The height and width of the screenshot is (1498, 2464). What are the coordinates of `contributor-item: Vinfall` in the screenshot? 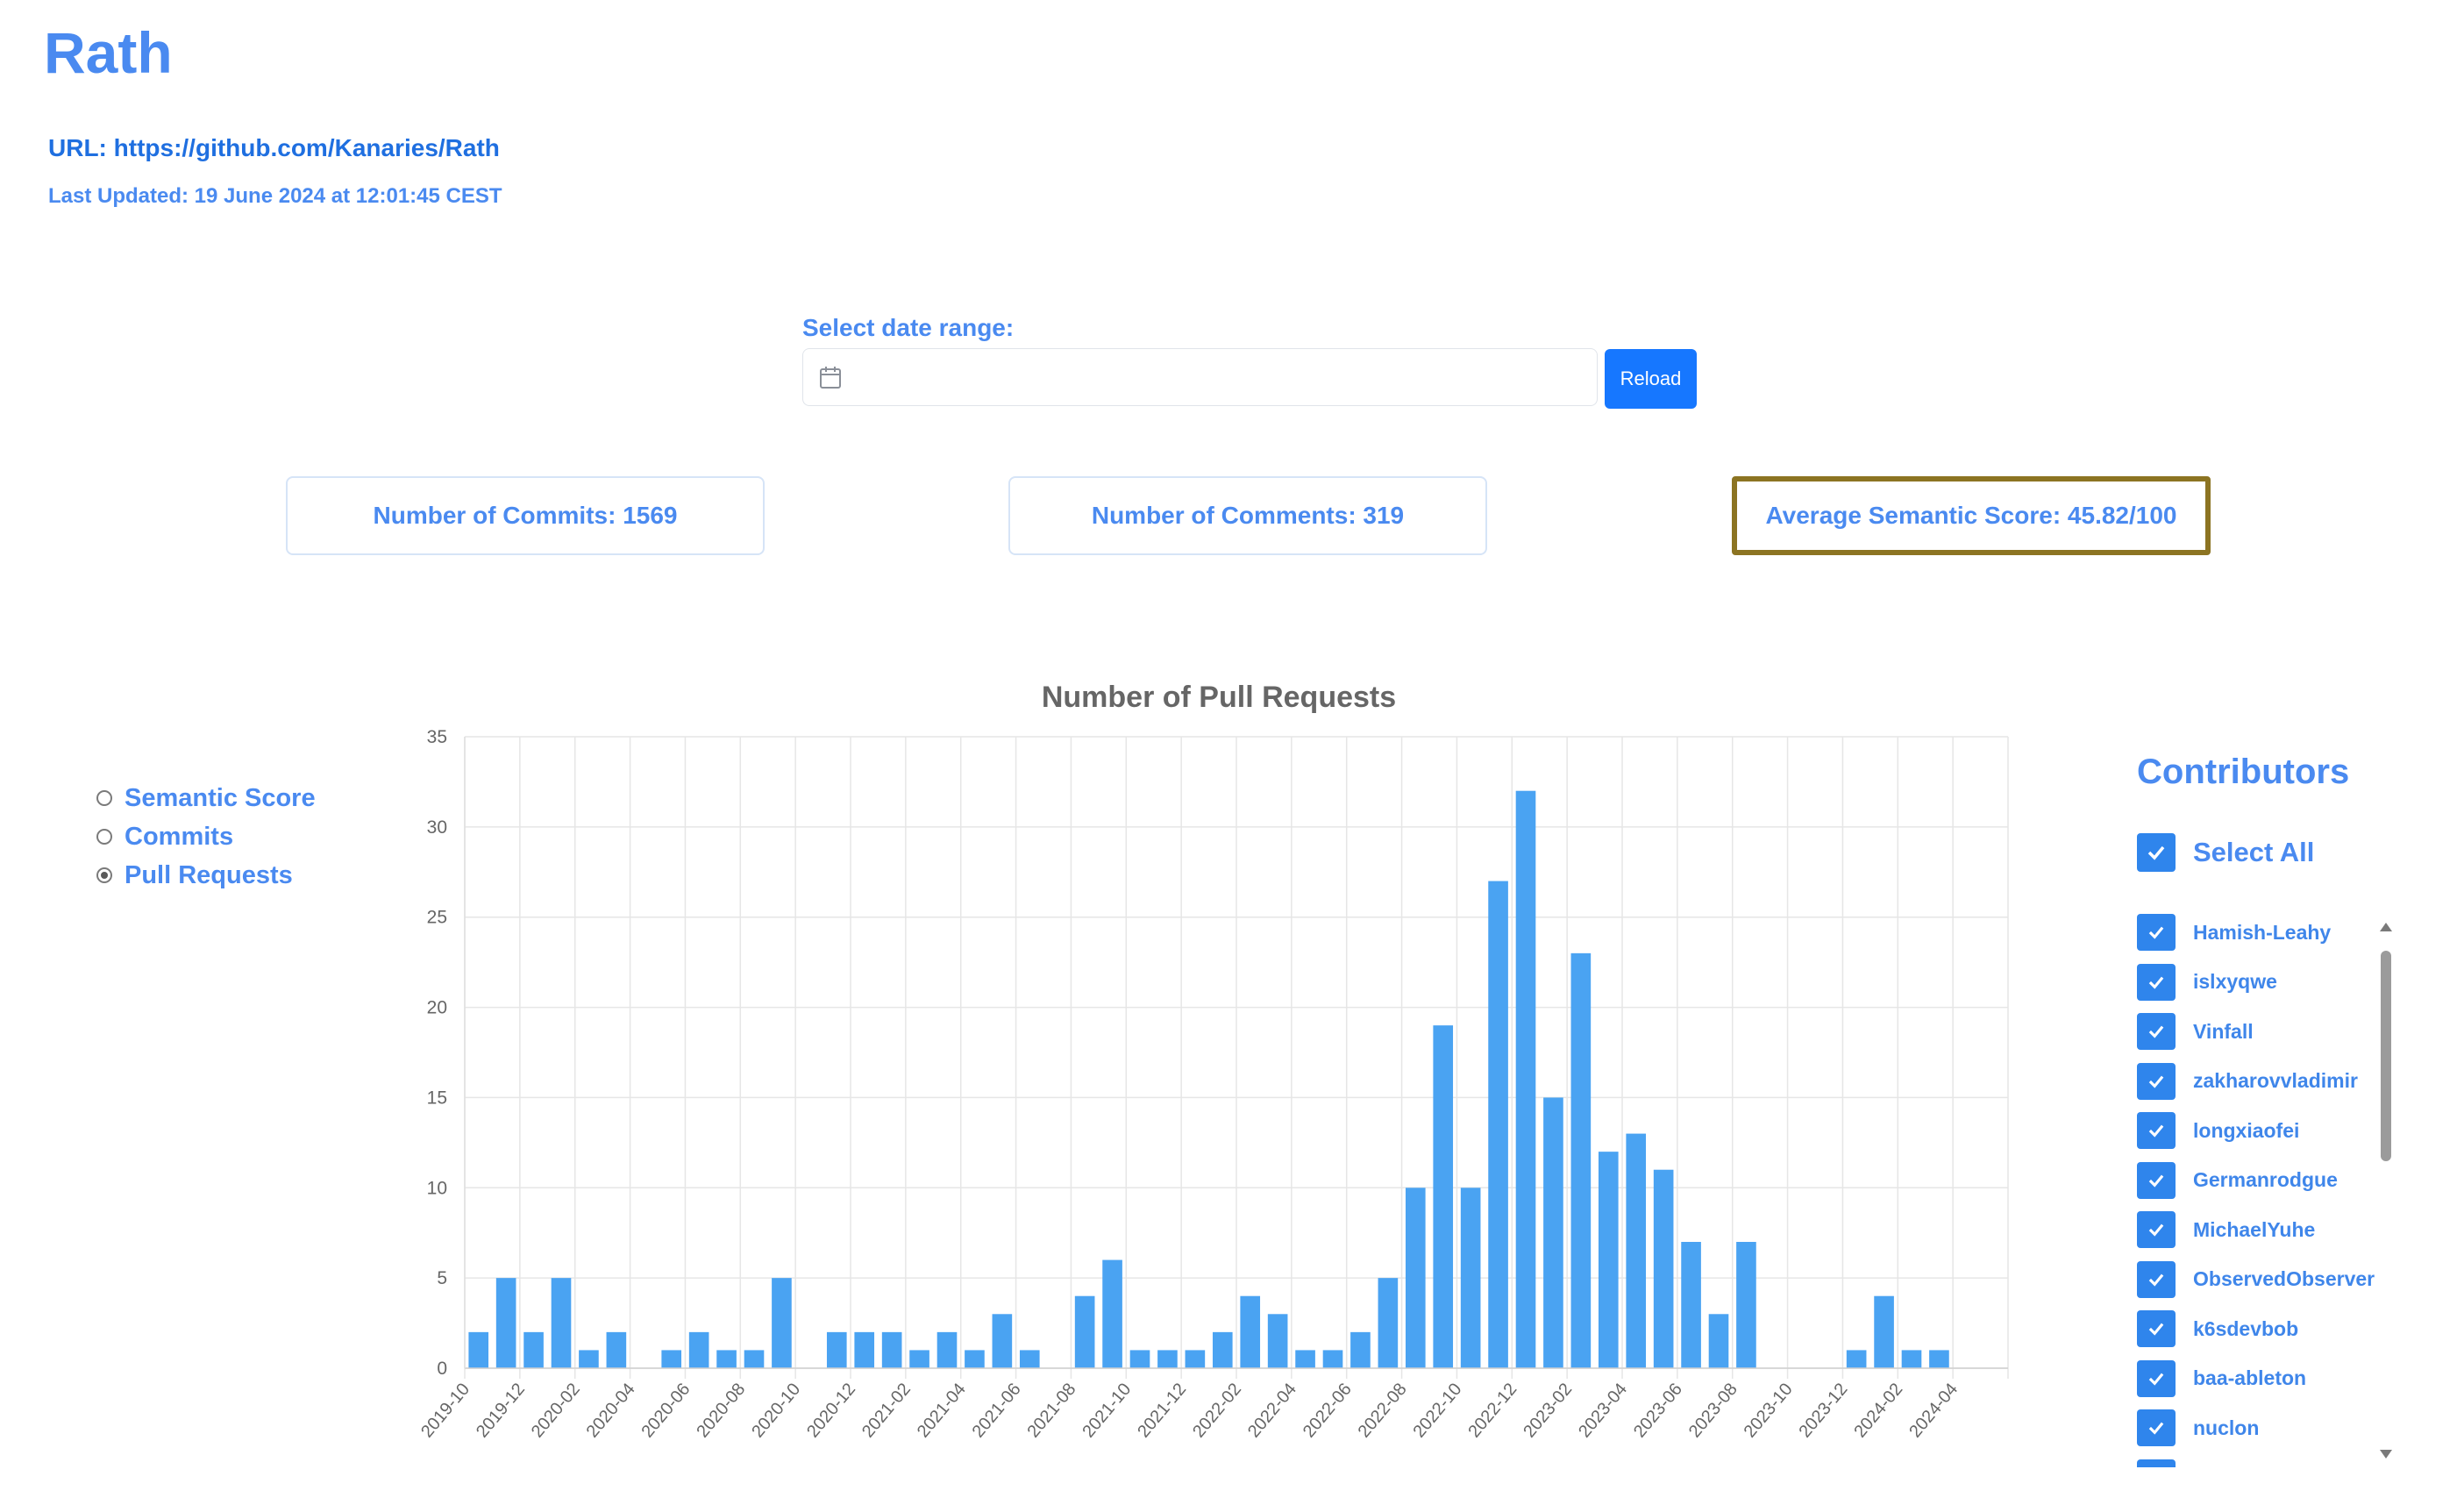 It's located at (2259, 1032).